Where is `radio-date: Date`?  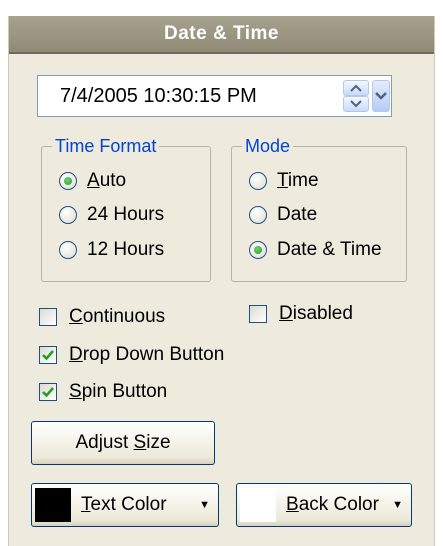 radio-date: Date is located at coordinates (283, 215).